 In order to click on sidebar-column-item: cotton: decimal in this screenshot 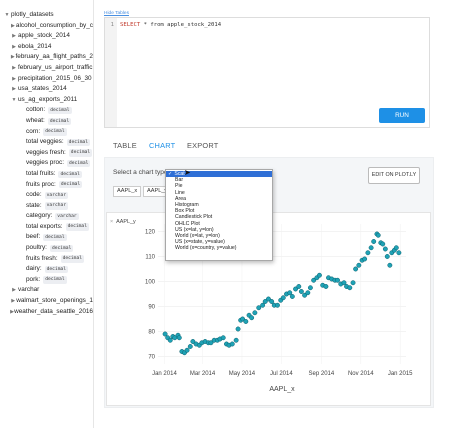, I will do `click(46, 110)`.